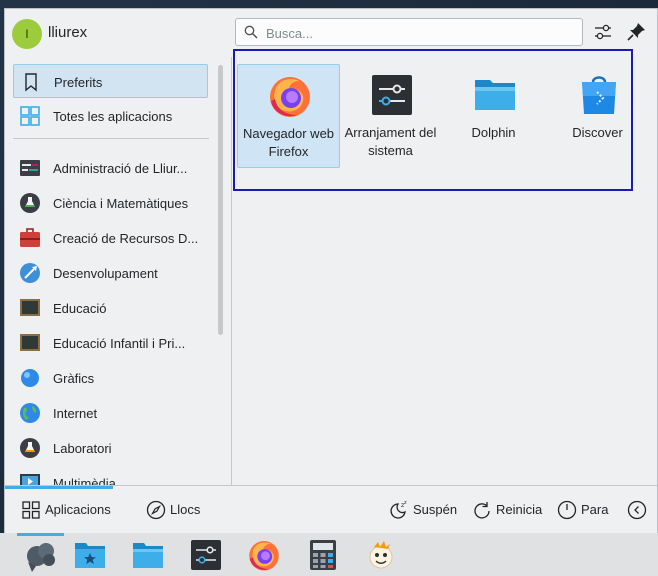 This screenshot has height=576, width=658. I want to click on chevron-left-icon, so click(637, 510).